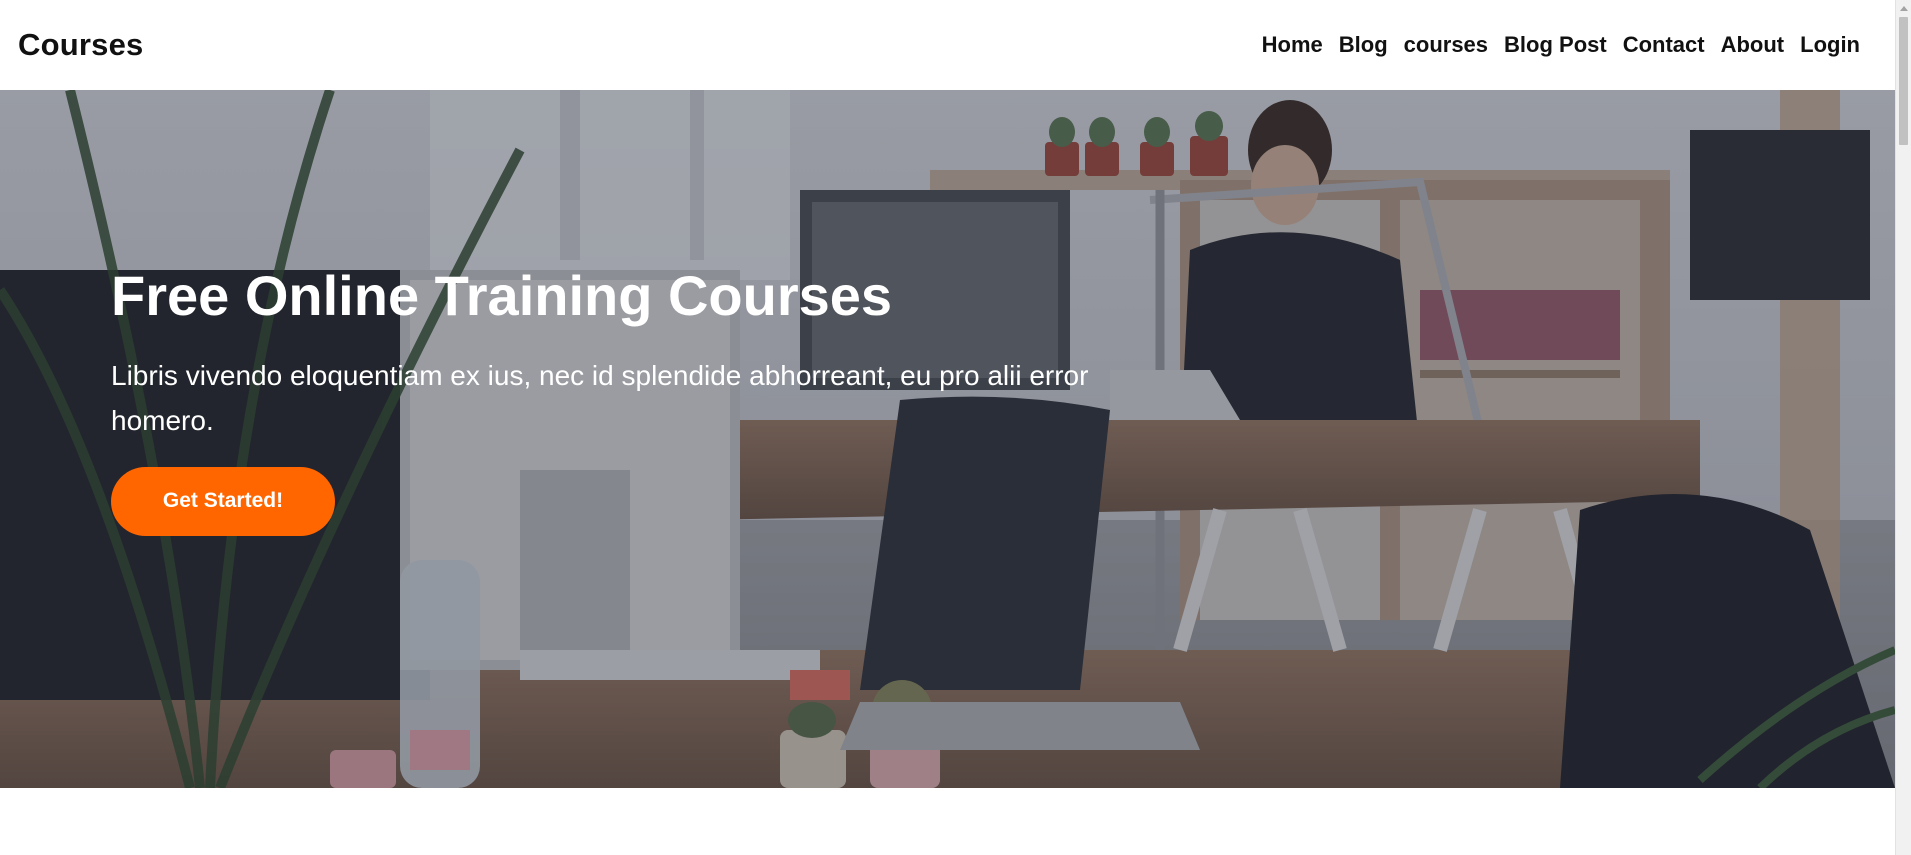 The height and width of the screenshot is (855, 1911). I want to click on nav-blog-post: Blog Post, so click(1555, 45).